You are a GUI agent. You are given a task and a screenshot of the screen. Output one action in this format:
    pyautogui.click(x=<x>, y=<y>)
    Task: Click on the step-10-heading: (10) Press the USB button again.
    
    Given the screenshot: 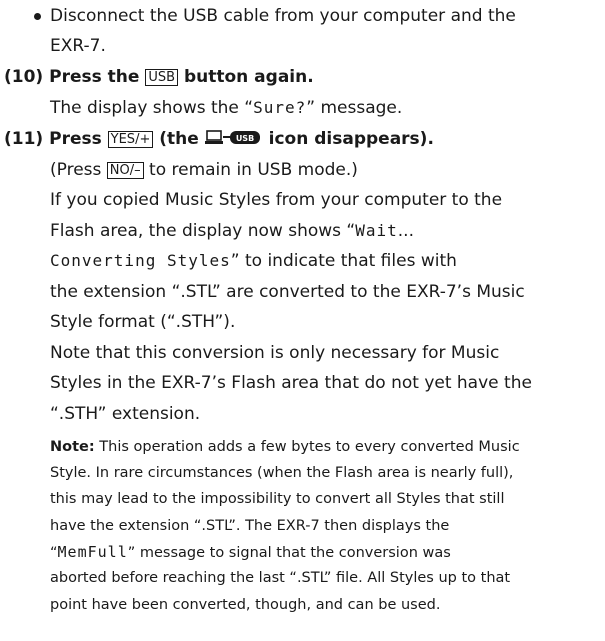 What is the action you would take?
    pyautogui.click(x=159, y=77)
    